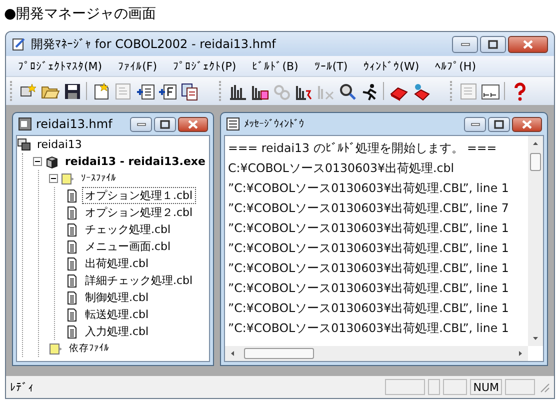 Image resolution: width=560 pixels, height=400 pixels. I want to click on menu-item: ﾌｧｲﾙ(F), so click(137, 66).